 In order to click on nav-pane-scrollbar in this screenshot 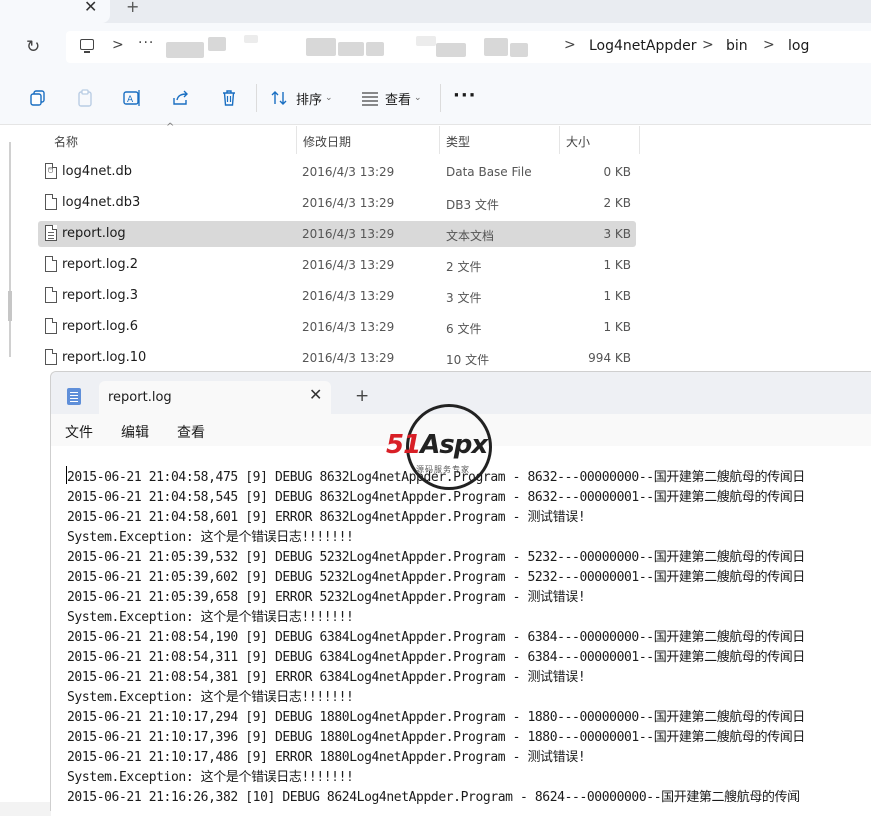, I will do `click(10, 249)`.